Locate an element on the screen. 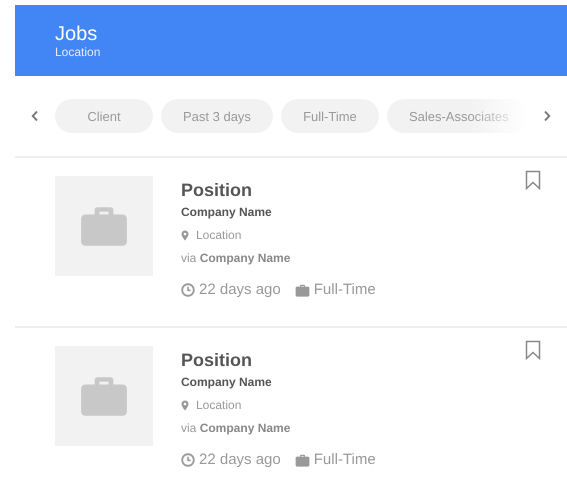  chevron-right-icon is located at coordinates (547, 116).